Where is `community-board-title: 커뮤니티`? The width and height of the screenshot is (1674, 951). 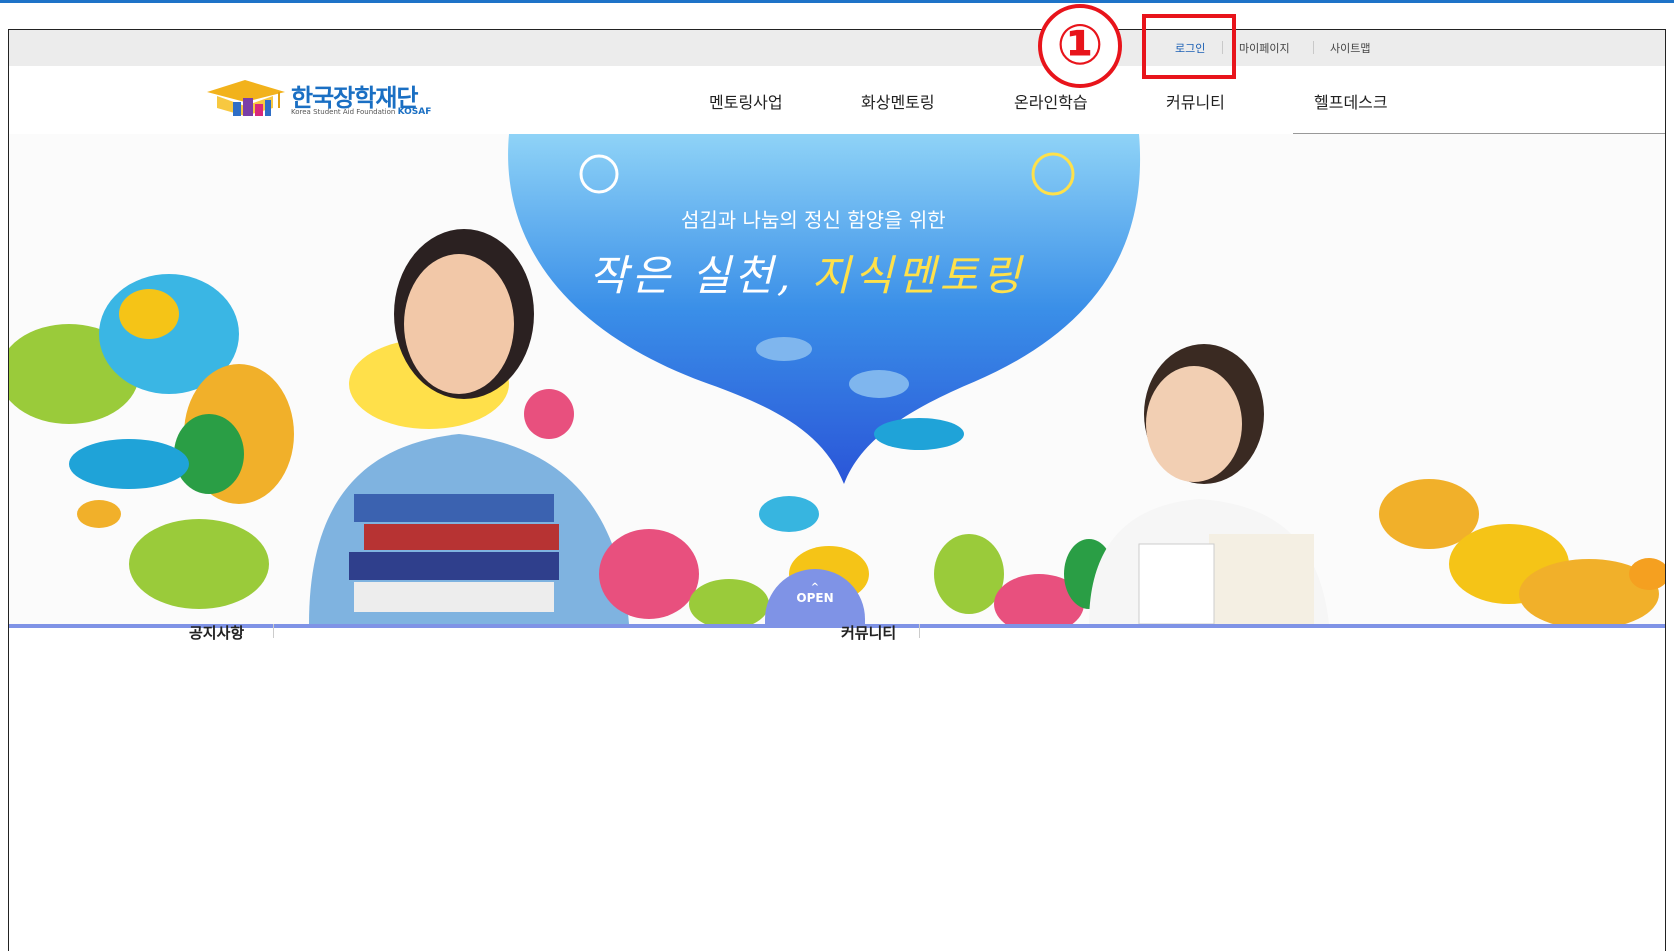
community-board-title: 커뮤니티 is located at coordinates (868, 632).